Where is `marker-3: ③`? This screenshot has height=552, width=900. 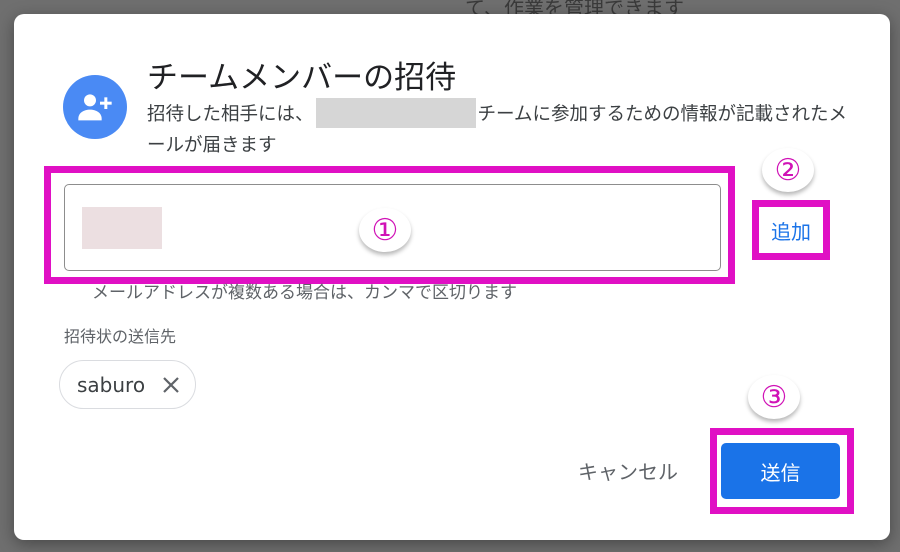
marker-3: ③ is located at coordinates (774, 397).